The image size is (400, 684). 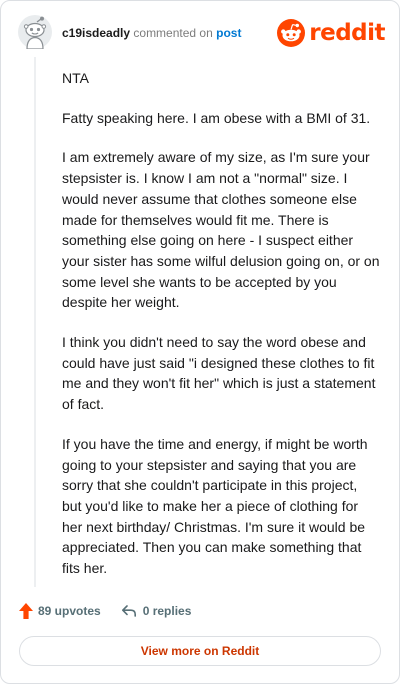 I want to click on user-avatar, so click(x=35, y=32).